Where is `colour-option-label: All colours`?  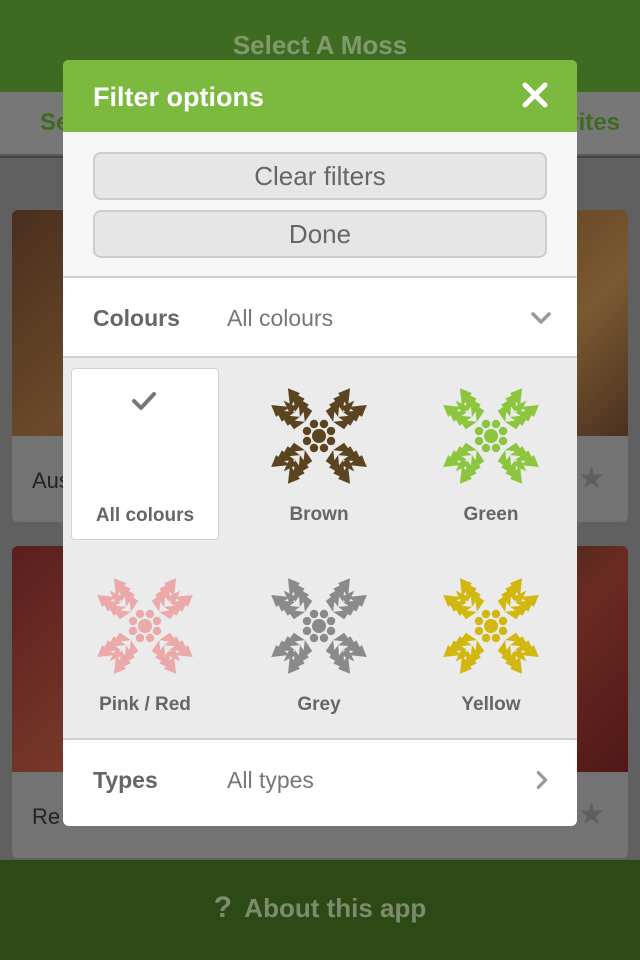 colour-option-label: All colours is located at coordinates (145, 515).